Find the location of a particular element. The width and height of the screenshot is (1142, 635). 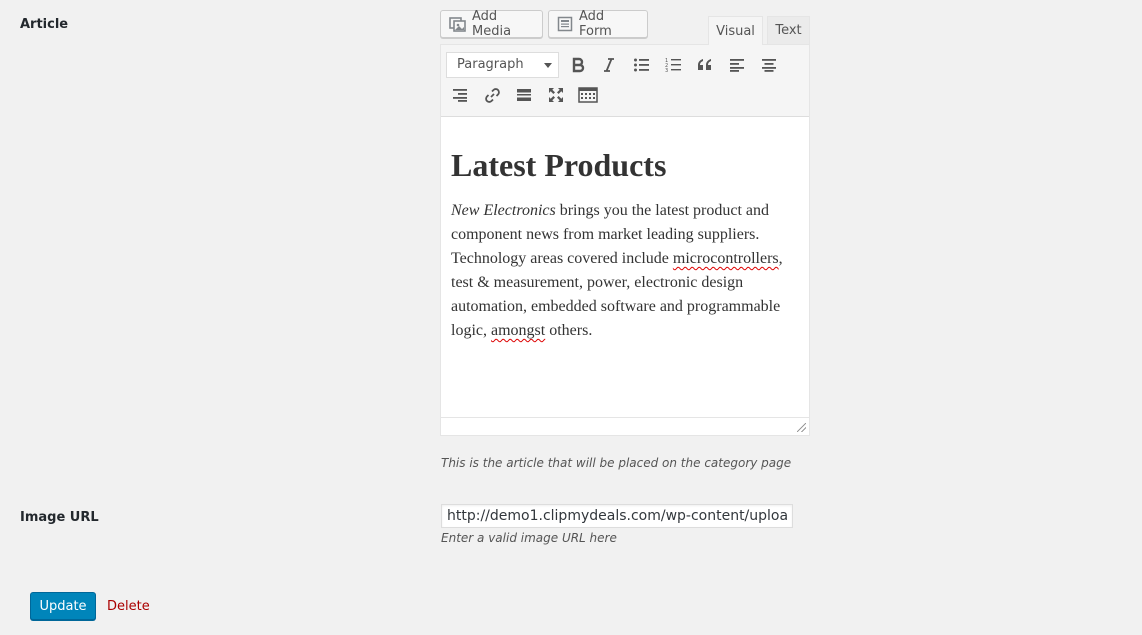

media-icon is located at coordinates (457, 24).